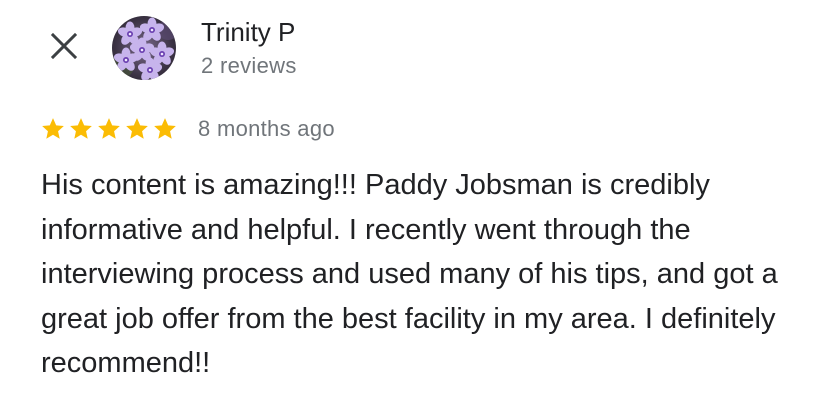  What do you see at coordinates (249, 65) in the screenshot?
I see `reviewer-review-count: 2 reviews` at bounding box center [249, 65].